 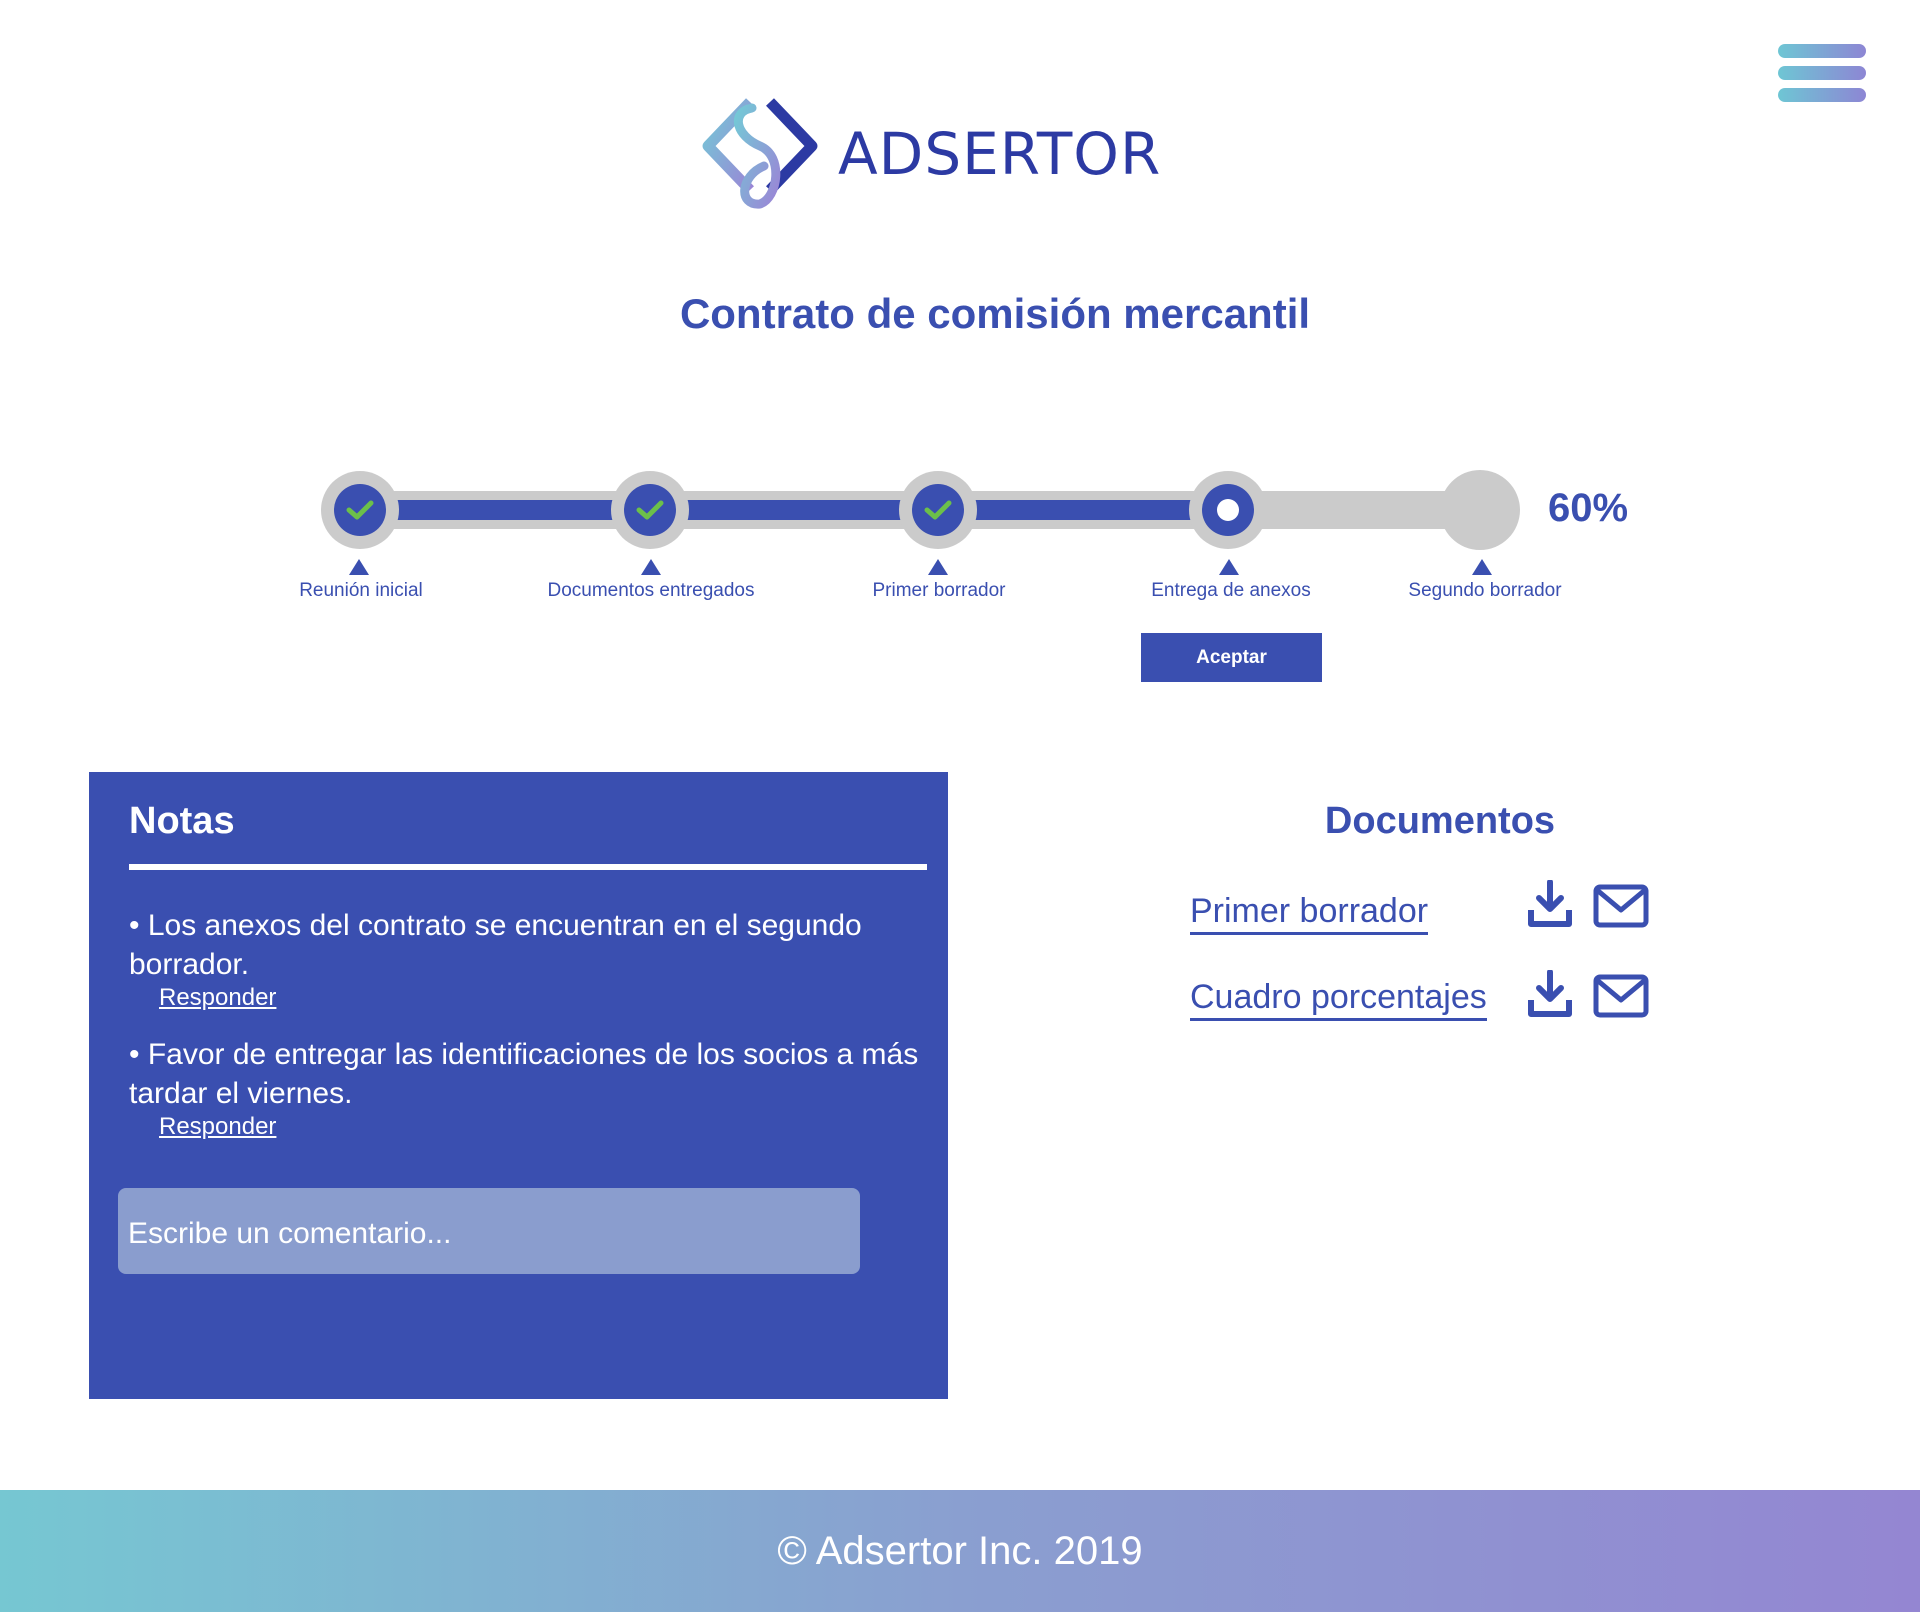 I want to click on documents-title: Documentos, so click(x=1440, y=821).